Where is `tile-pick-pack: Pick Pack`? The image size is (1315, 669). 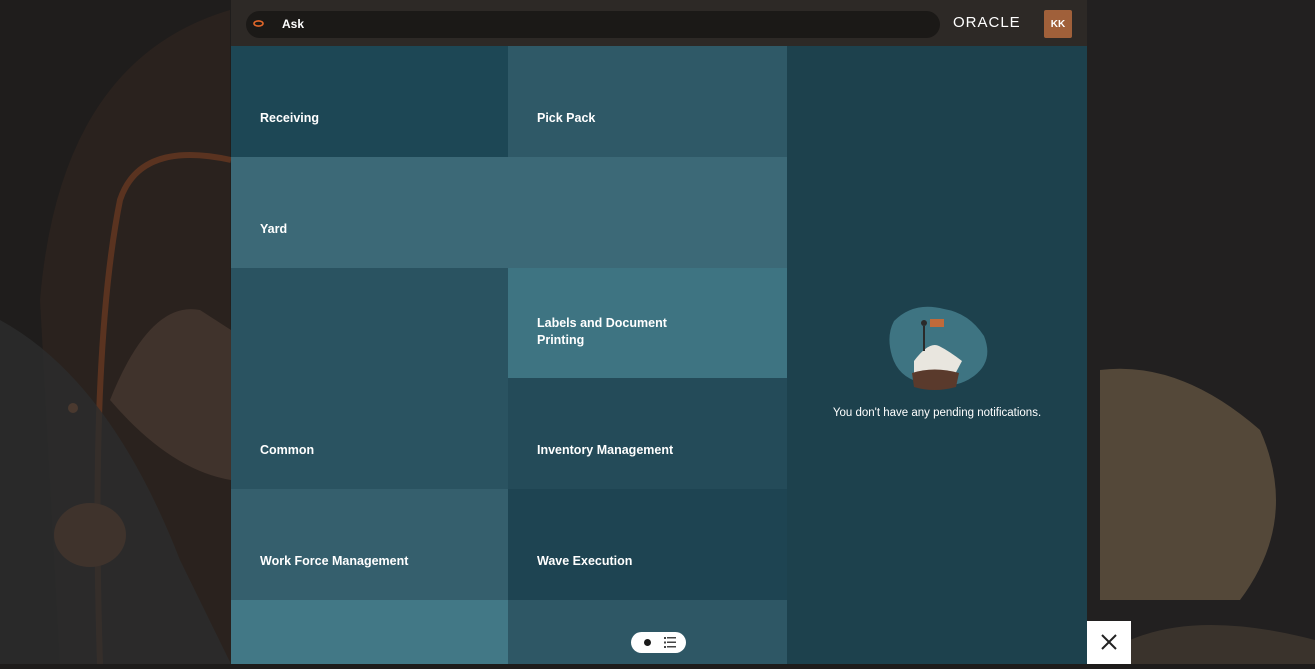
tile-pick-pack: Pick Pack is located at coordinates (647, 101).